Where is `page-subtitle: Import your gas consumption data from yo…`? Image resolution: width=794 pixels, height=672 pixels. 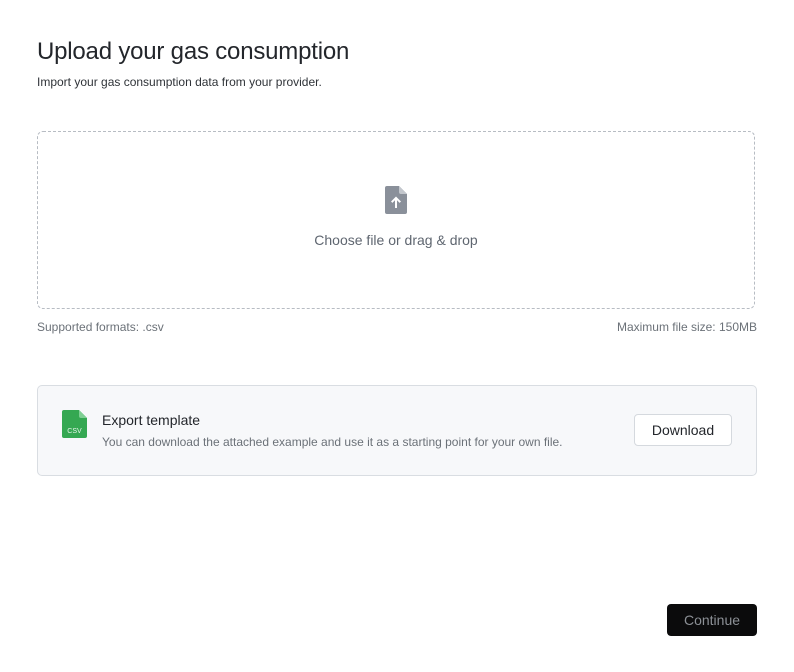 page-subtitle: Import your gas consumption data from yo… is located at coordinates (179, 82).